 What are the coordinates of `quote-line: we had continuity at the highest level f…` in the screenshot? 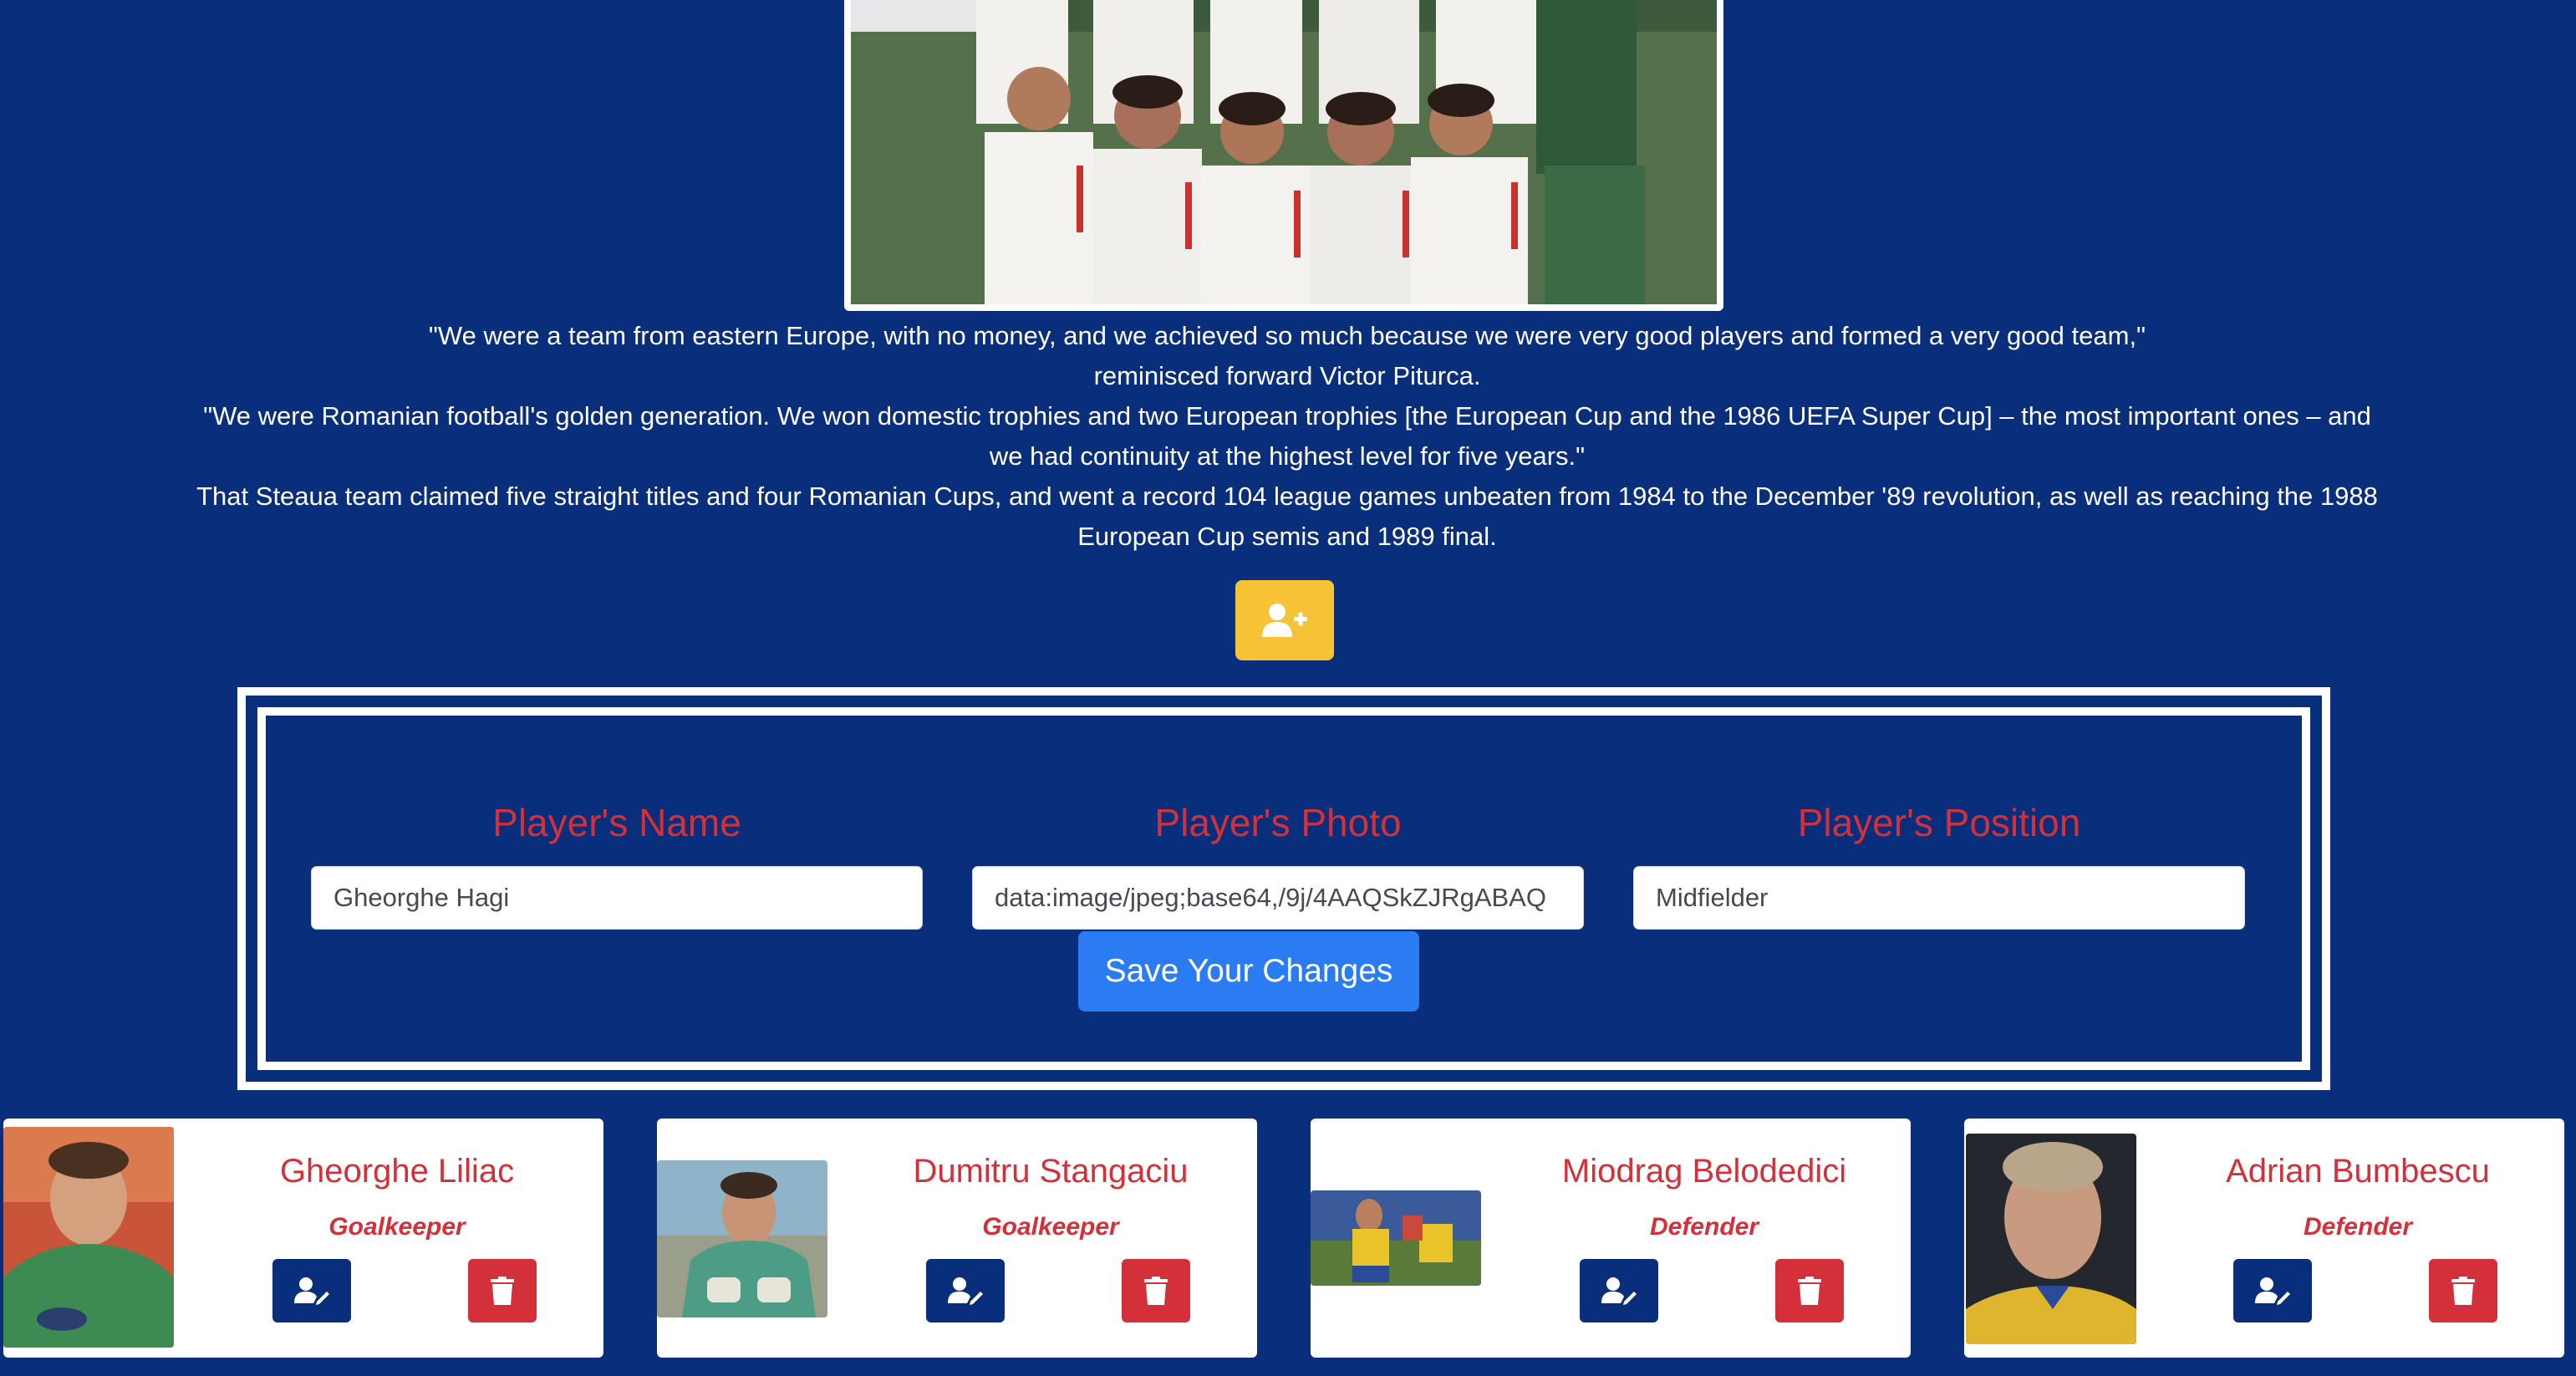 It's located at (1287, 456).